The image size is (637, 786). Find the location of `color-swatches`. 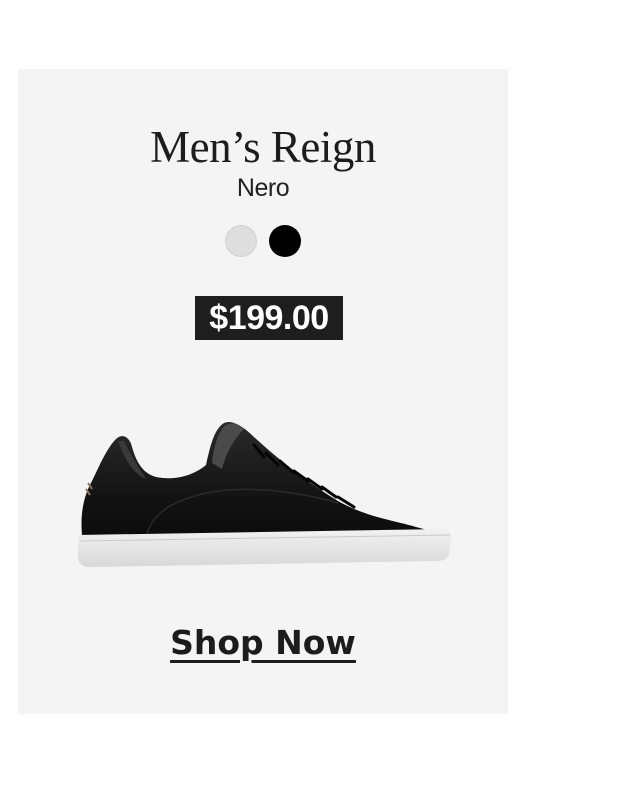

color-swatches is located at coordinates (263, 242).